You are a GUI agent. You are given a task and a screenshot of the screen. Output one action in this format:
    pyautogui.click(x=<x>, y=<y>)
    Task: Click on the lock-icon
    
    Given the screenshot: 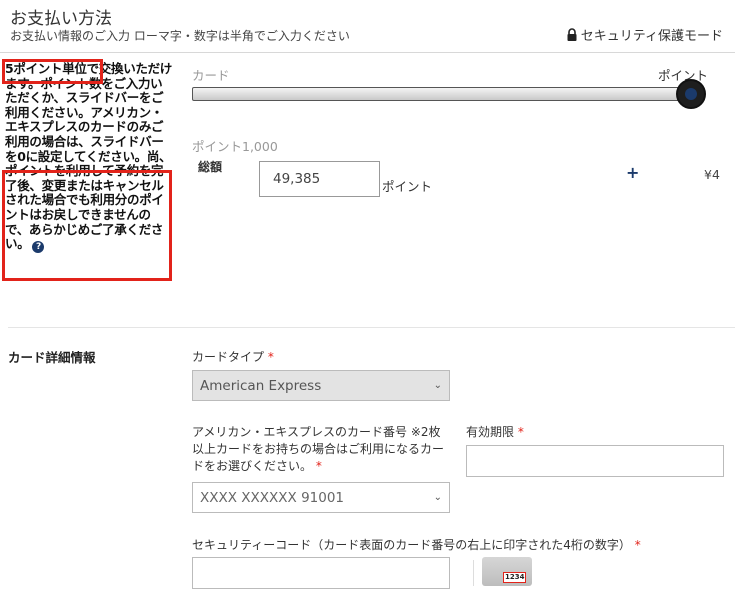 What is the action you would take?
    pyautogui.click(x=572, y=34)
    